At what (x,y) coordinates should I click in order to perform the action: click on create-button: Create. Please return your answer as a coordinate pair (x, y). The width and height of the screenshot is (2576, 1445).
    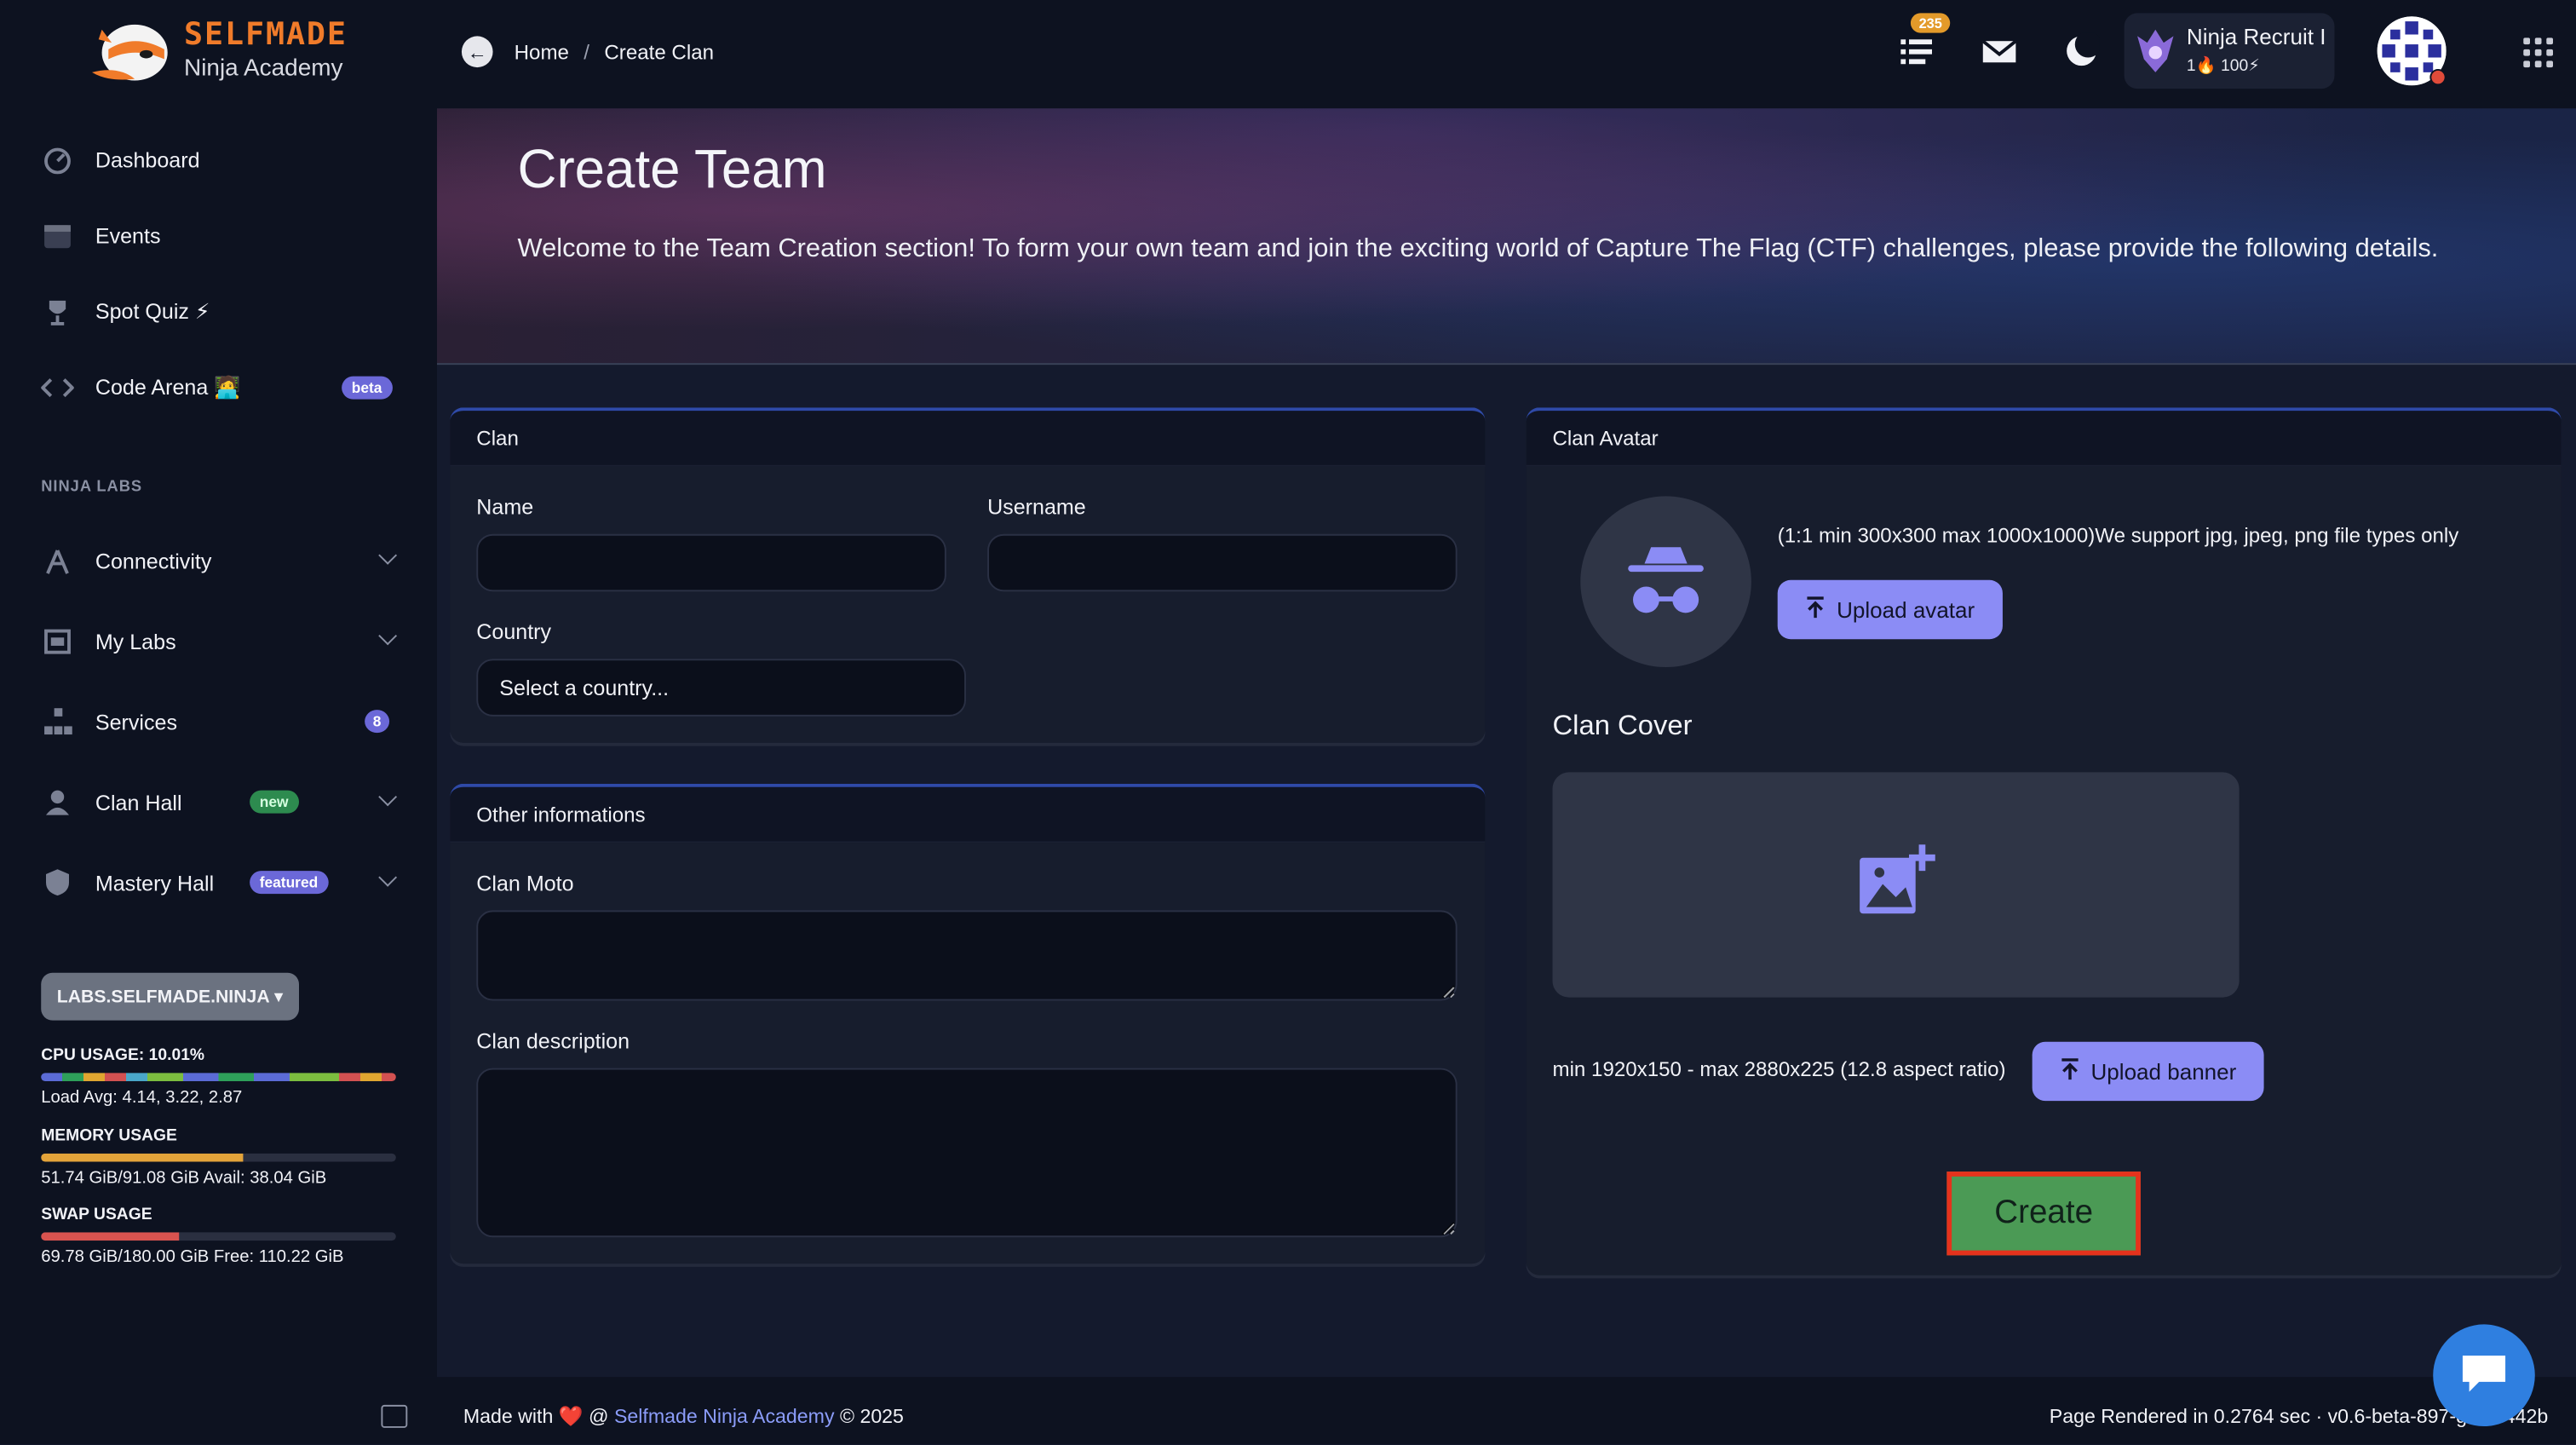
    Looking at the image, I should click on (2044, 1214).